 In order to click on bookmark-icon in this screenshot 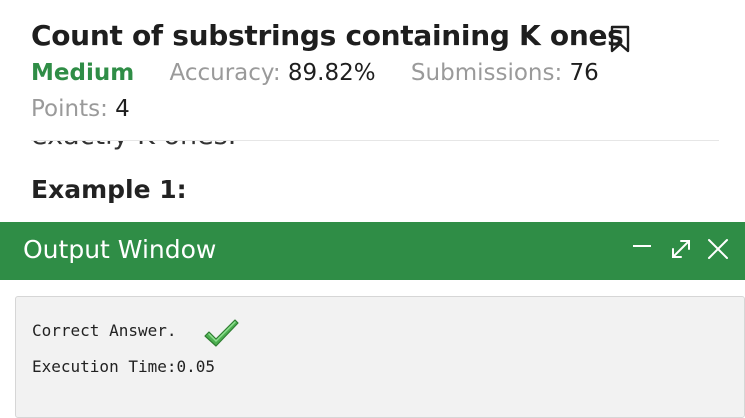, I will do `click(620, 39)`.